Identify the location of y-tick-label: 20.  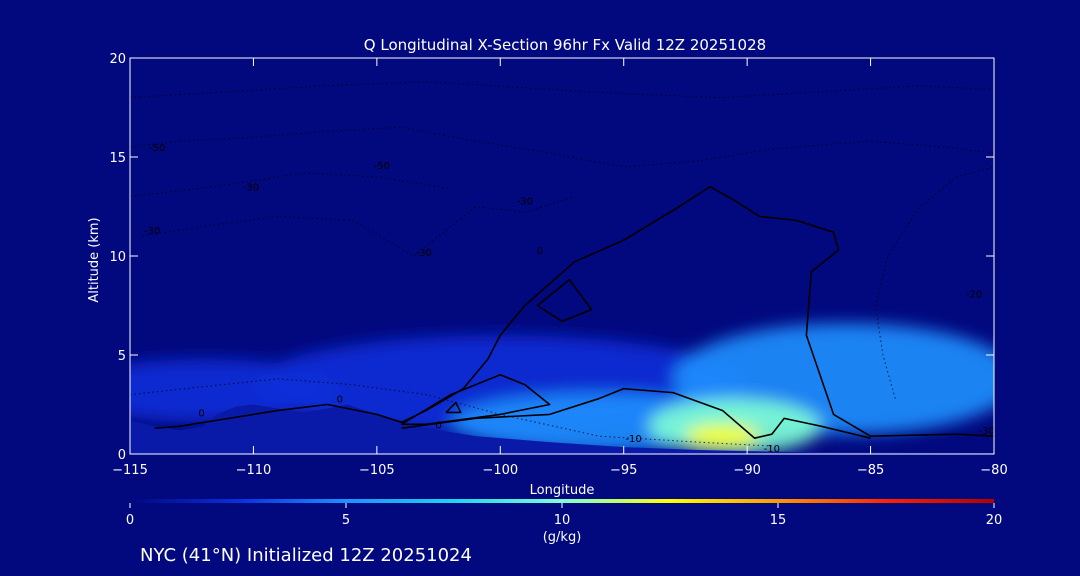
(117, 59).